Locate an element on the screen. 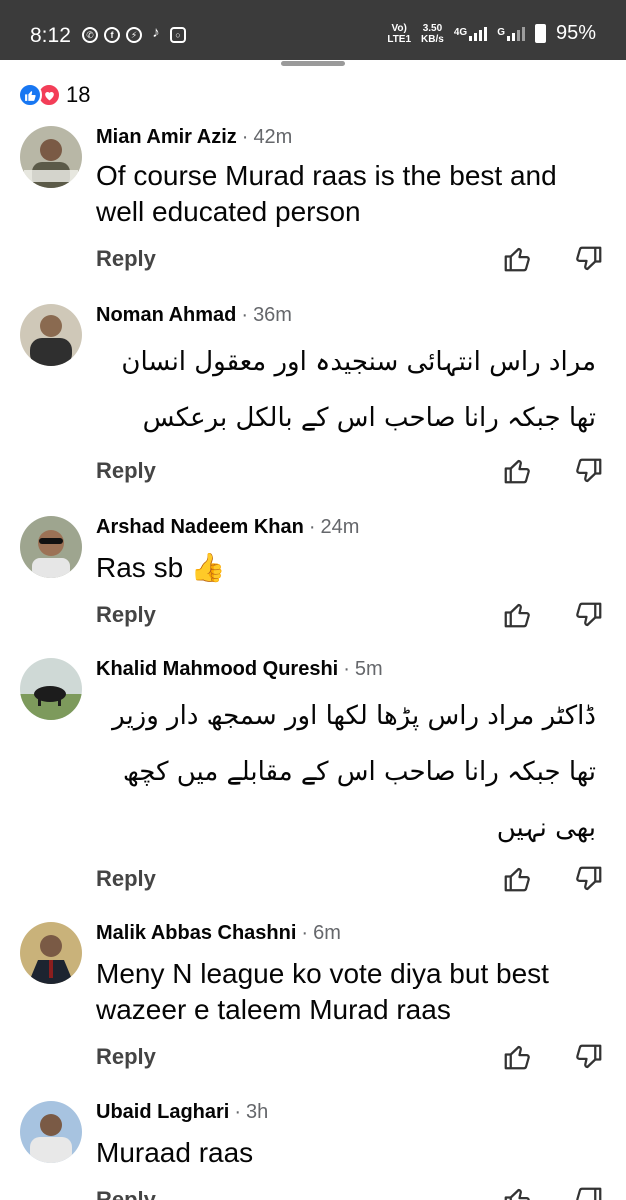 This screenshot has width=626, height=1200. instagram-icon: ○ is located at coordinates (178, 35).